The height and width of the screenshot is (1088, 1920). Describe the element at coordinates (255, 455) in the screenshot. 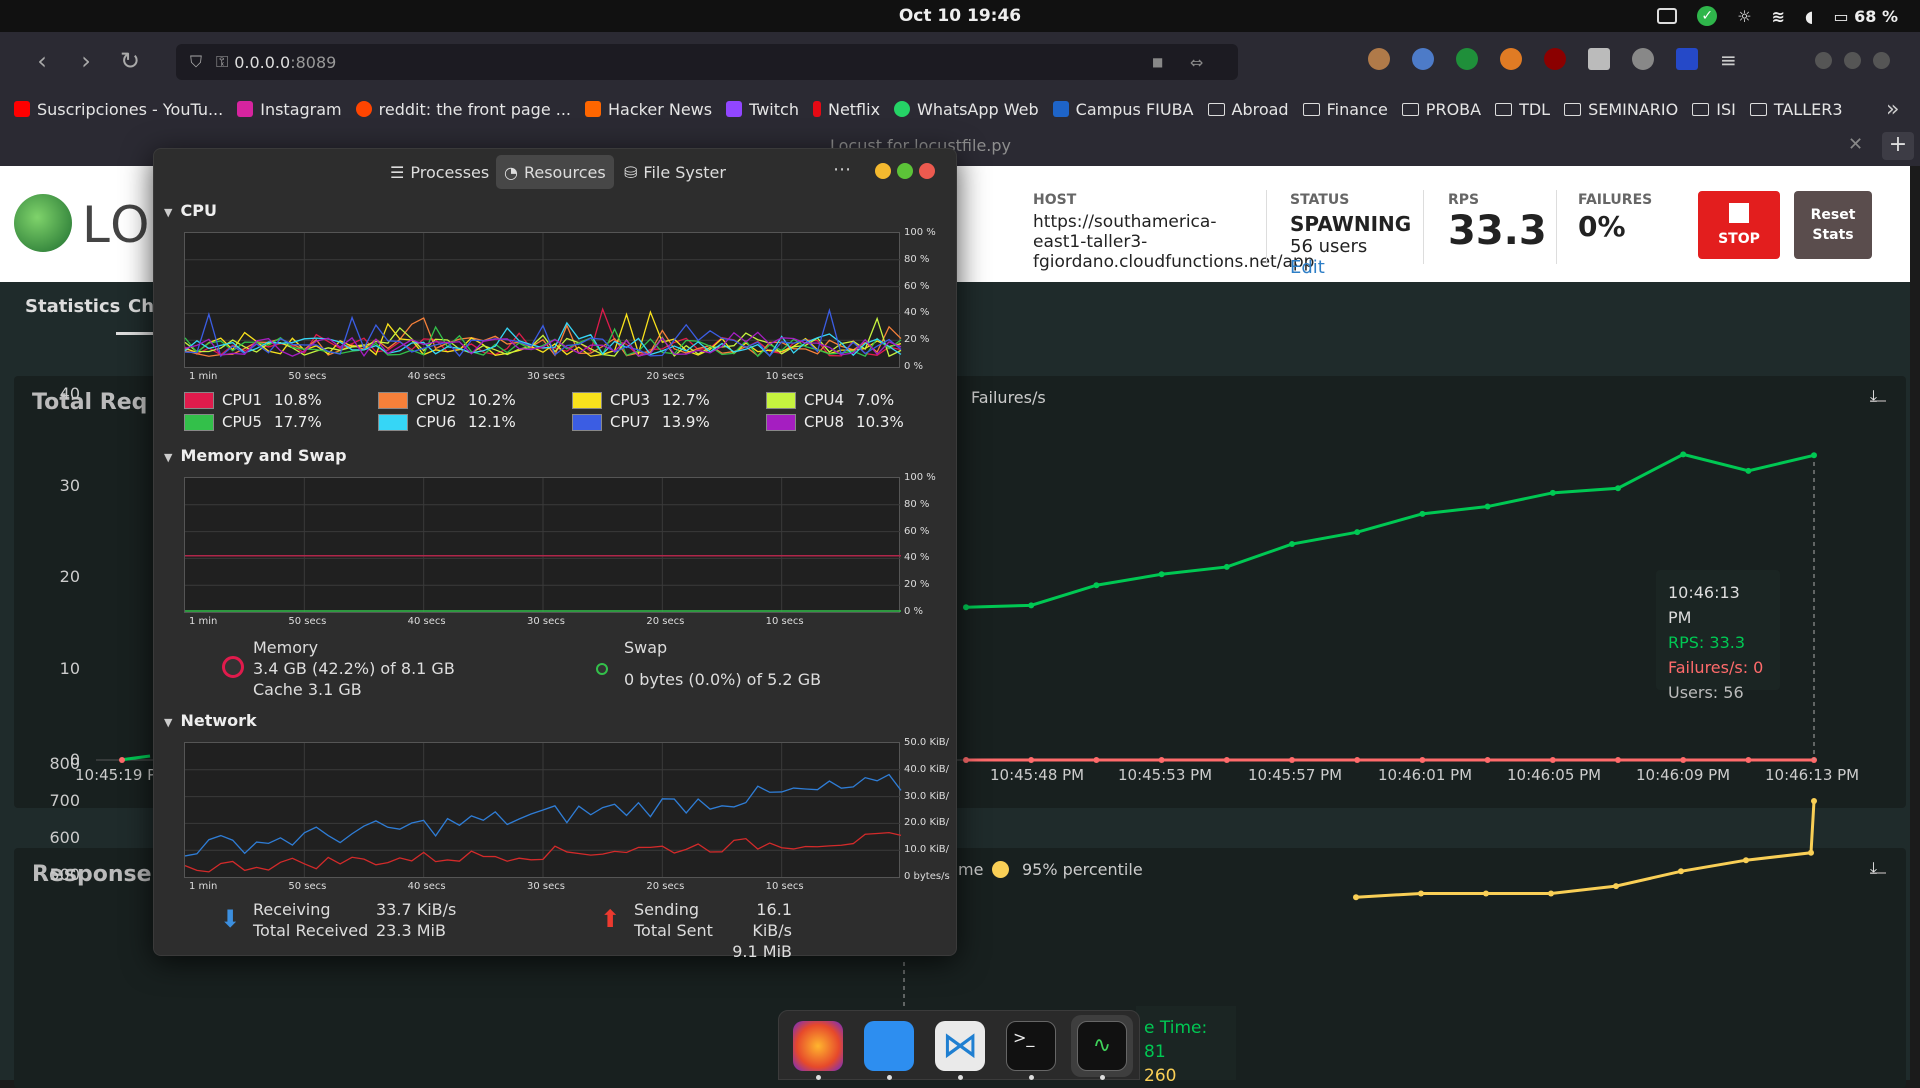

I see `memory-section-header: ▼ Memory and Swap` at that location.